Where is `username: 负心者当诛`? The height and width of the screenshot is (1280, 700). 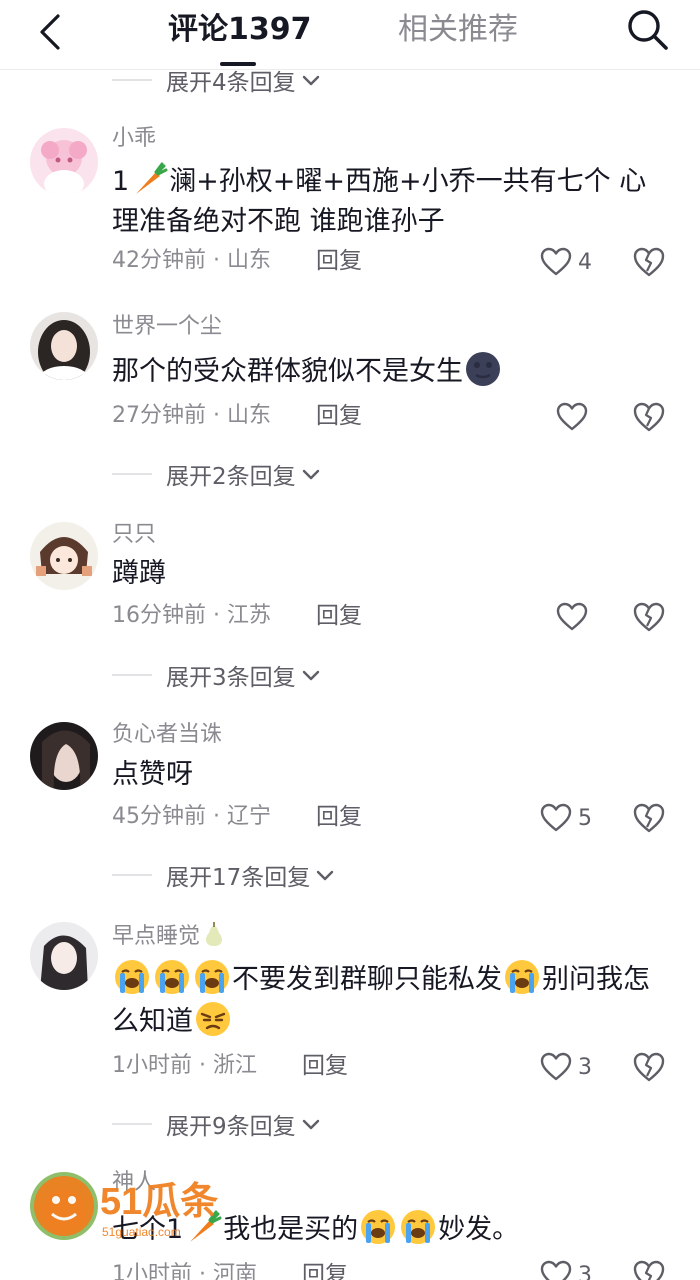
username: 负心者当诛 is located at coordinates (167, 735).